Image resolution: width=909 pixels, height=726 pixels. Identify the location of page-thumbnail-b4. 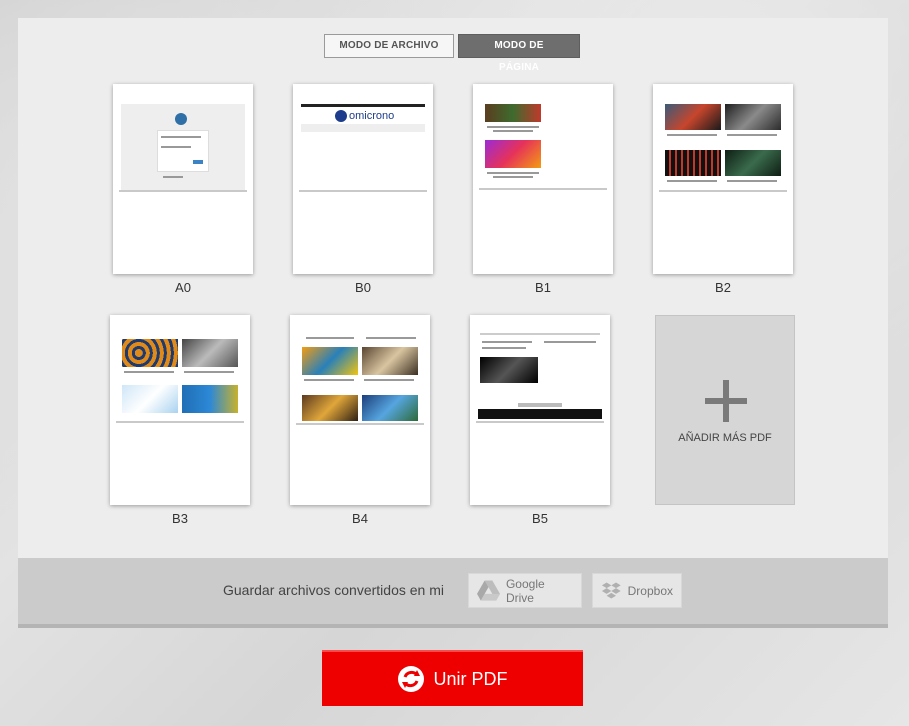
(360, 410).